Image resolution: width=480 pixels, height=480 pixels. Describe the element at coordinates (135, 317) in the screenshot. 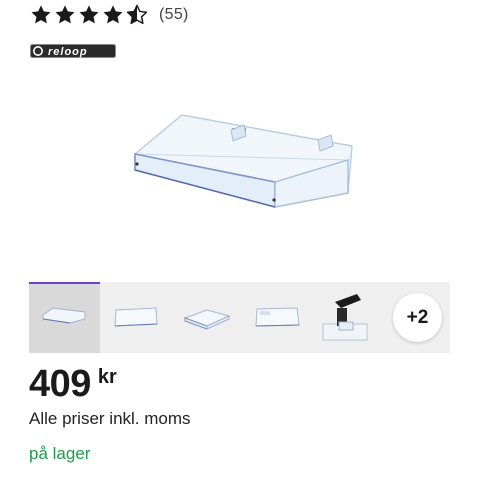

I see `thumbnail-dust-cover-side` at that location.